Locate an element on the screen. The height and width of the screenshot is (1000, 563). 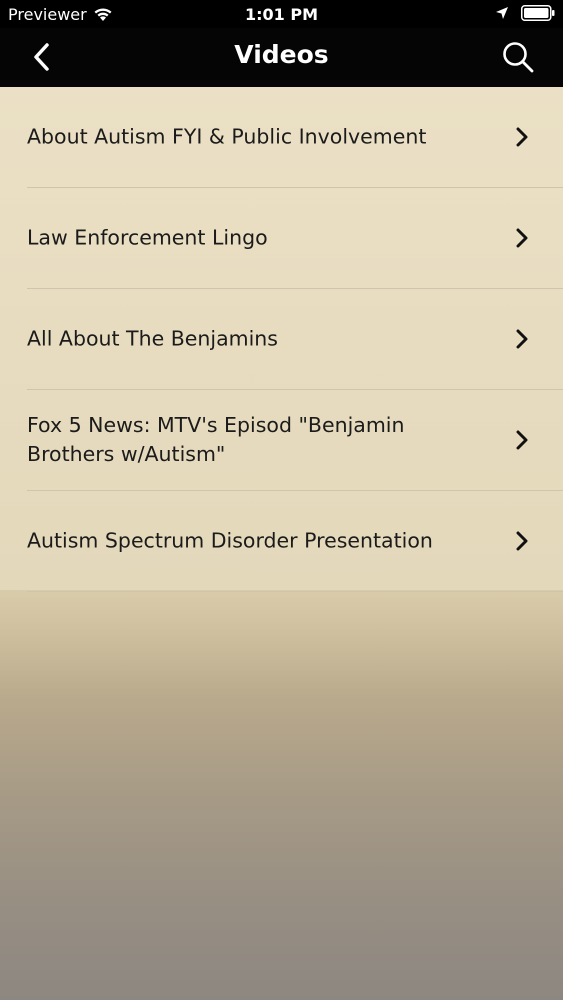
status-time: 1:01 PM is located at coordinates (281, 14).